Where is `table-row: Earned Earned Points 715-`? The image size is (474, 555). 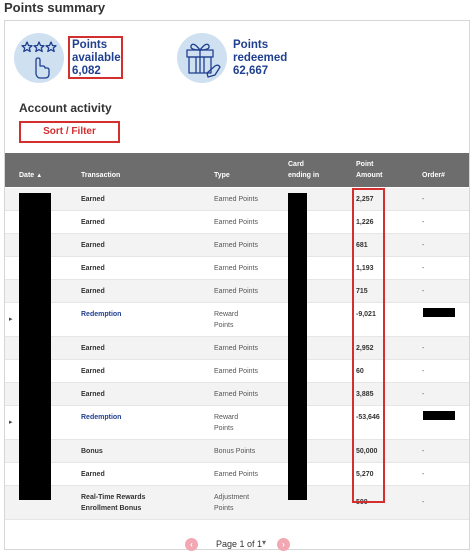 table-row: Earned Earned Points 715- is located at coordinates (237, 291).